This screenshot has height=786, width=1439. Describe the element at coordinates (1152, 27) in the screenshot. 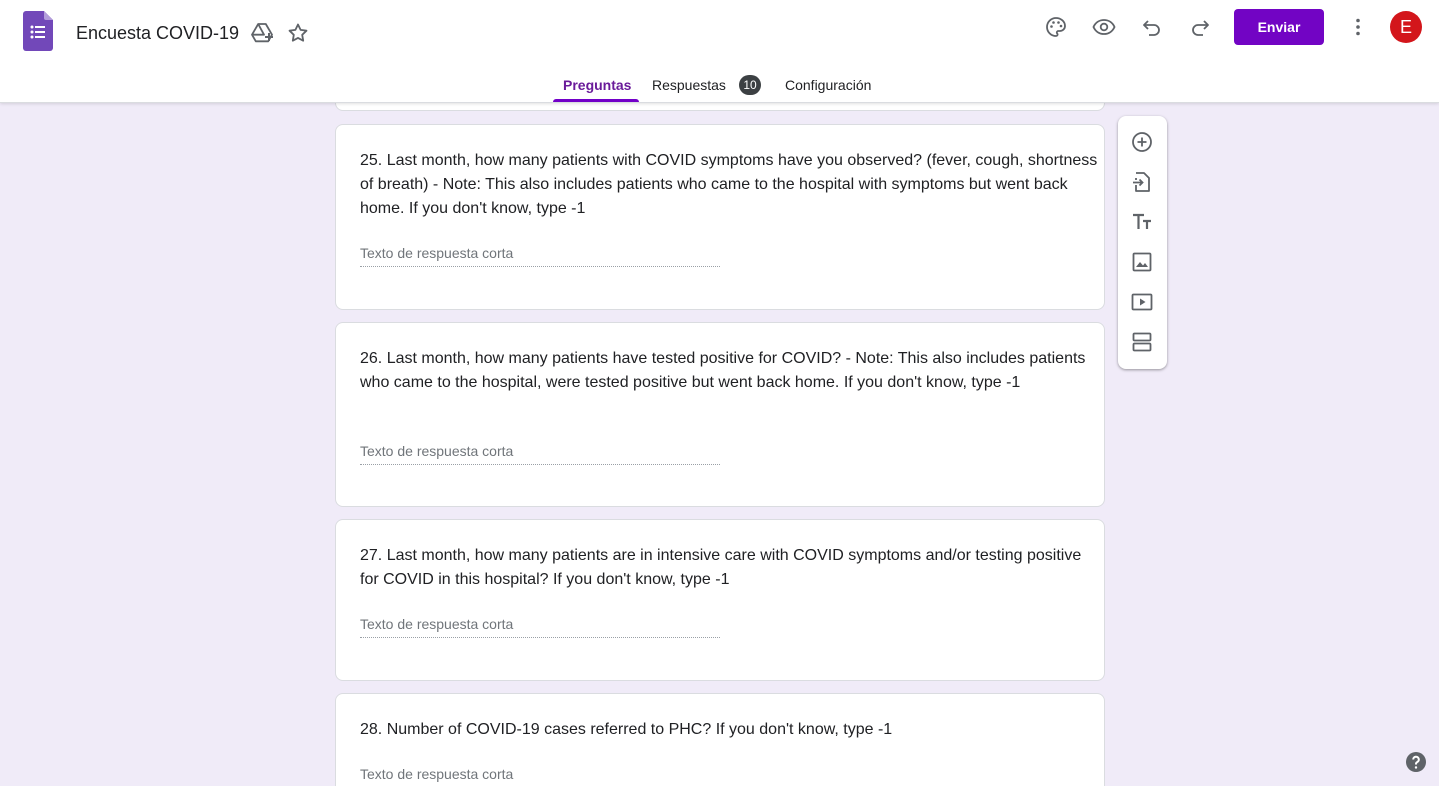

I see `undo-icon` at that location.